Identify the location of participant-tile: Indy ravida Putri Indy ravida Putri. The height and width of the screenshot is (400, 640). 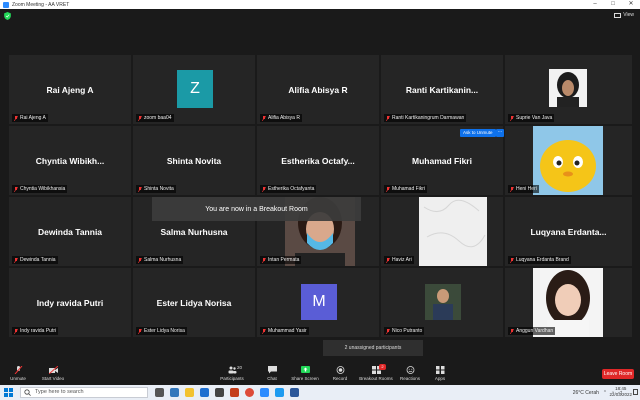
(70, 302).